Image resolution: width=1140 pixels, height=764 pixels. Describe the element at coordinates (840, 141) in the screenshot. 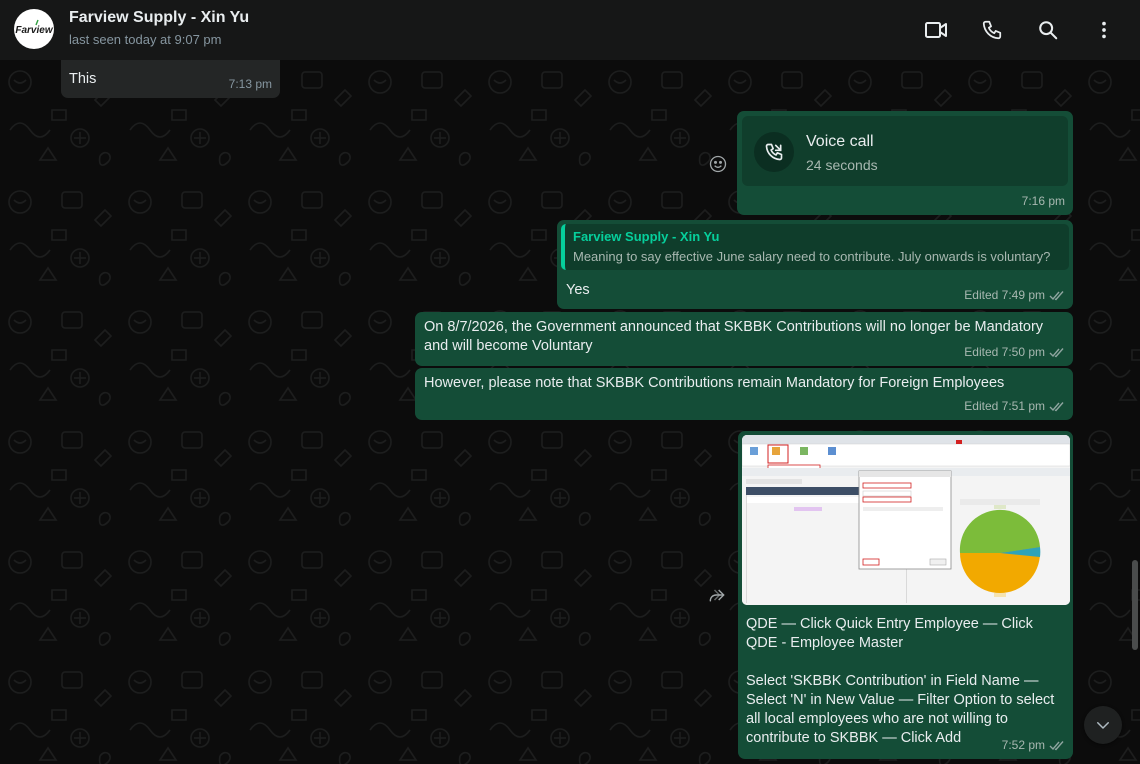

I see `call-title: Voice call` at that location.